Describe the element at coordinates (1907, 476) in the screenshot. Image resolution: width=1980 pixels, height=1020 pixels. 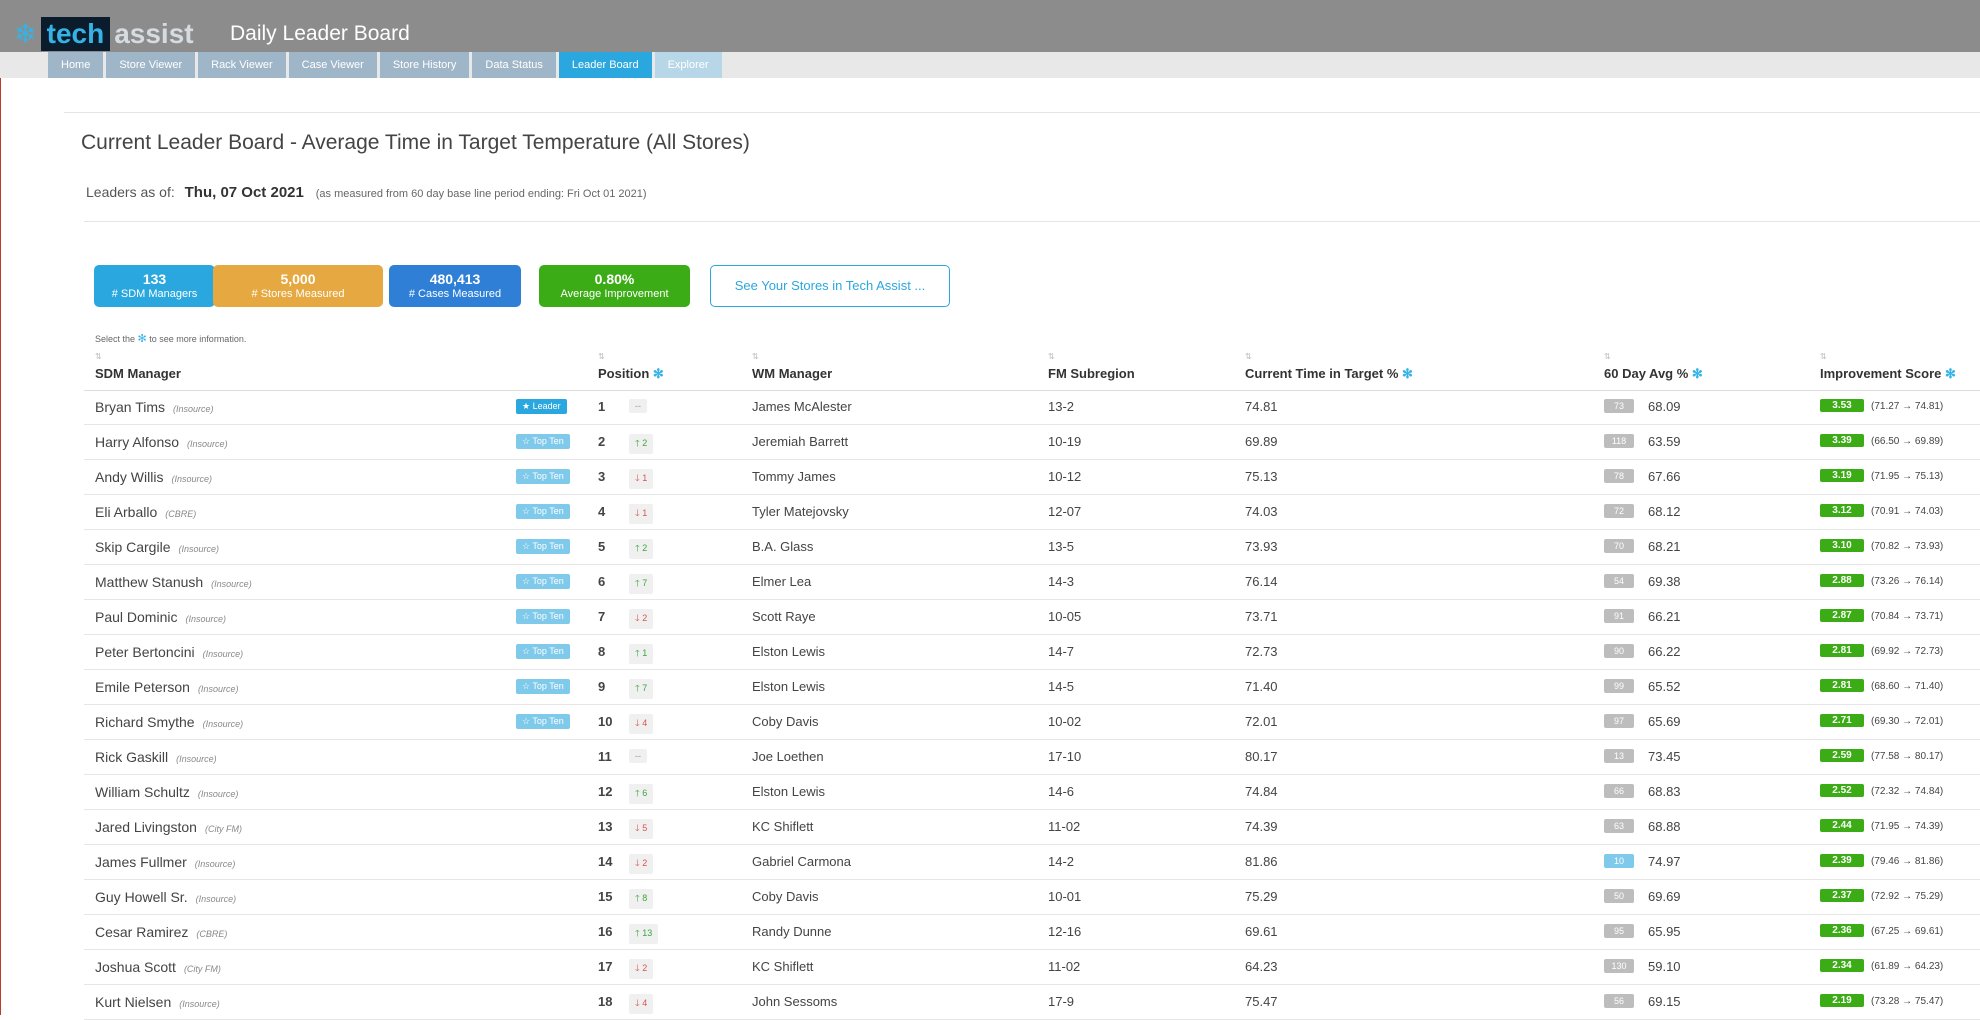
I see `improvement-range: (71.95 → 75.13)` at that location.